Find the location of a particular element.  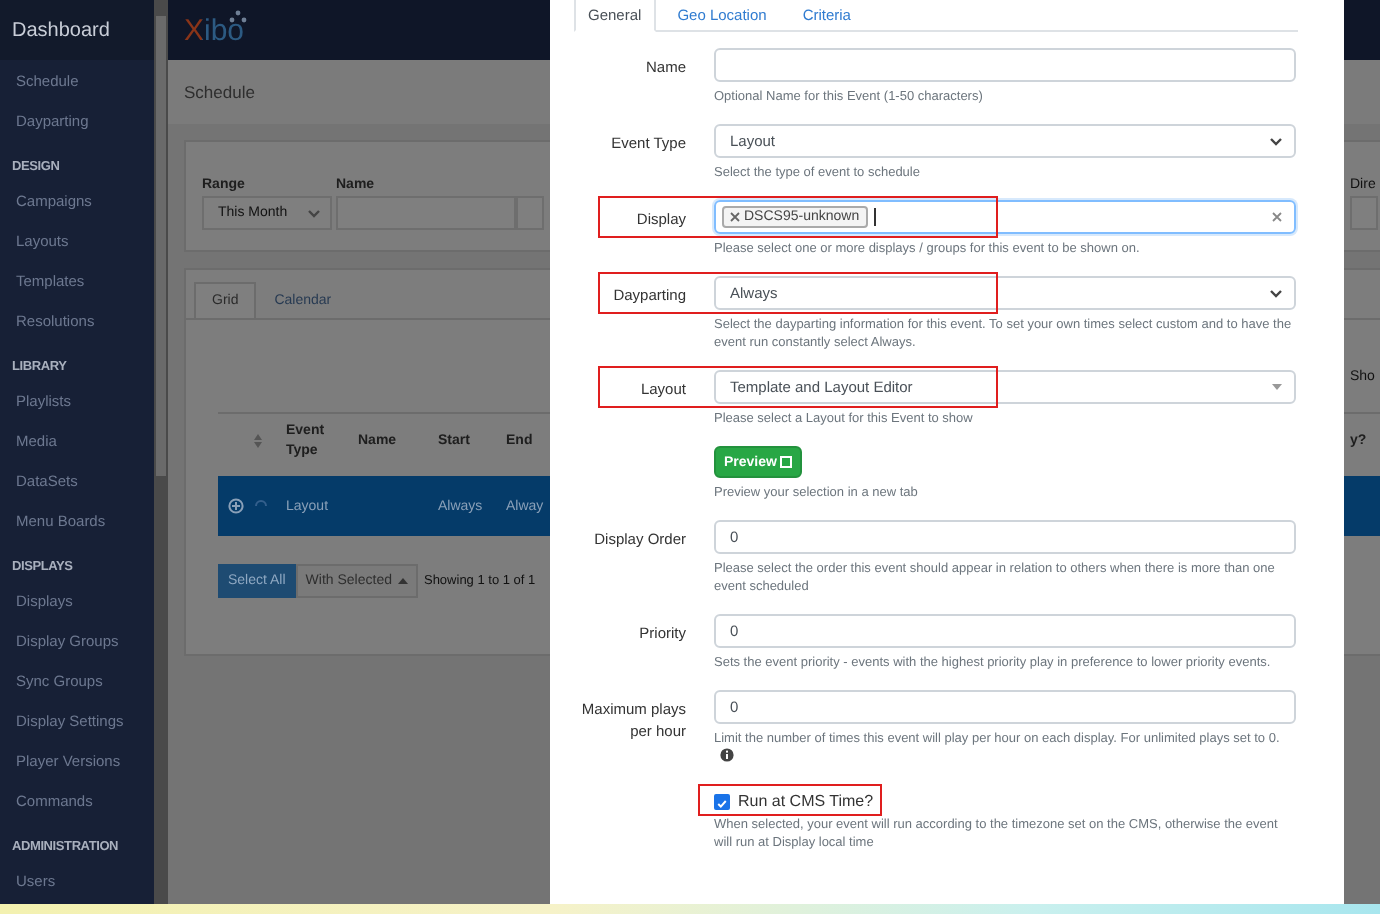

remove-icon is located at coordinates (735, 217).